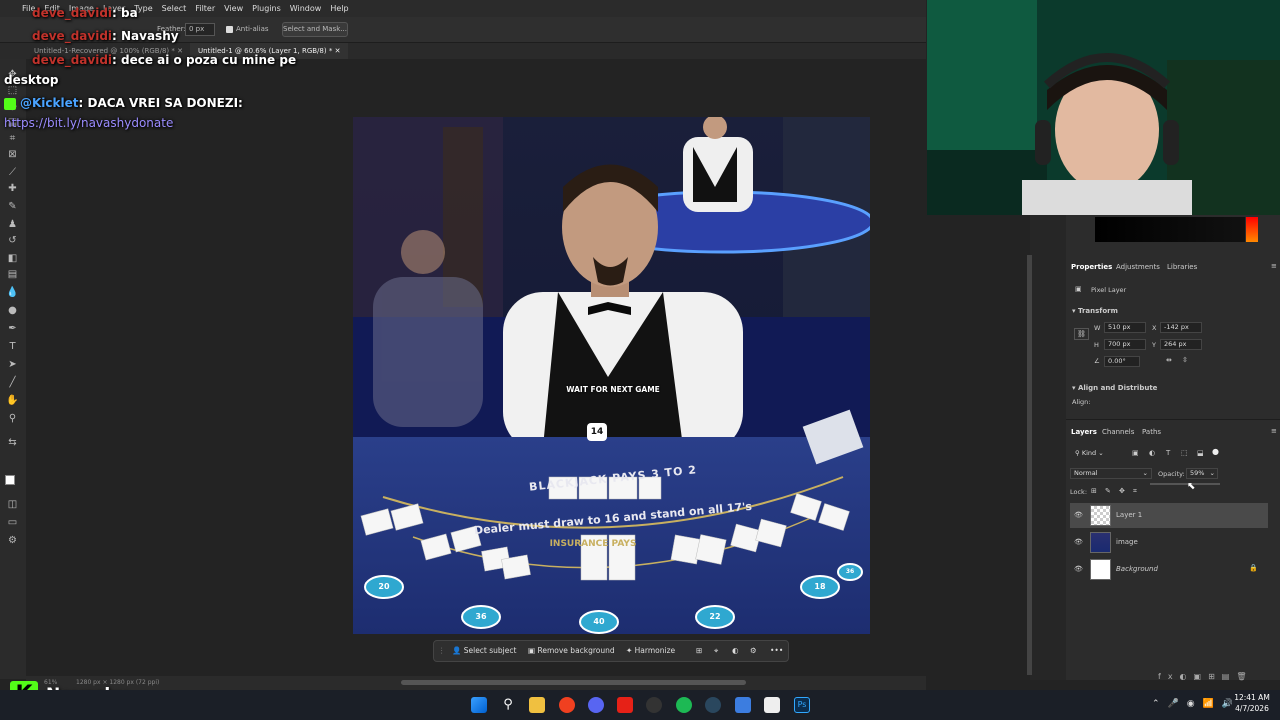 The image size is (1280, 720). I want to click on opacity-label: Opacity:, so click(1171, 474).